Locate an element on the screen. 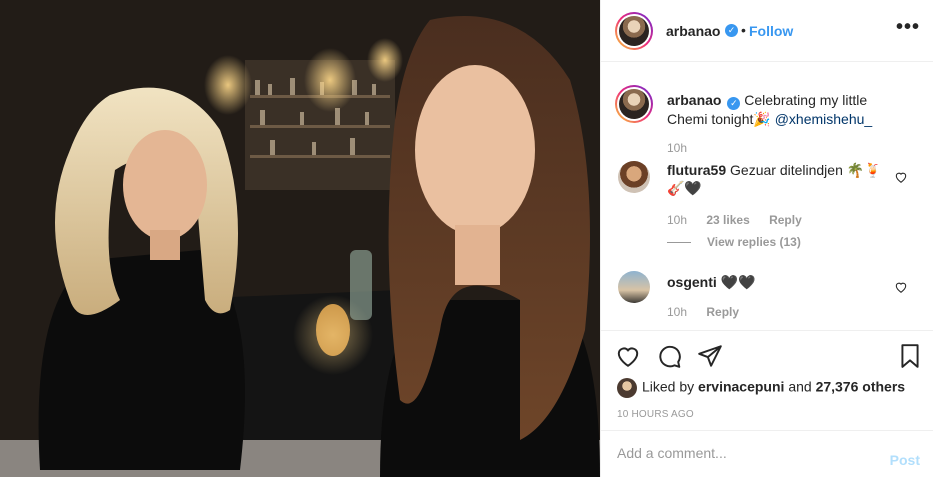 The height and width of the screenshot is (477, 933). post-comment-button: Post is located at coordinates (905, 460).